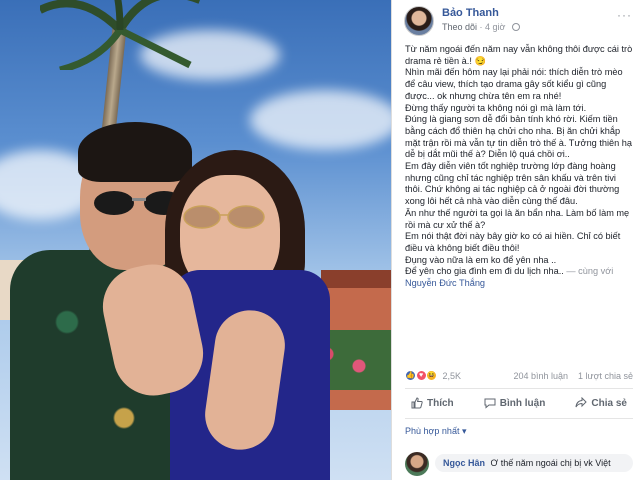  What do you see at coordinates (518, 21) in the screenshot?
I see `post-header: Bảo Thanh Theo dõi · 4 giờ ···` at bounding box center [518, 21].